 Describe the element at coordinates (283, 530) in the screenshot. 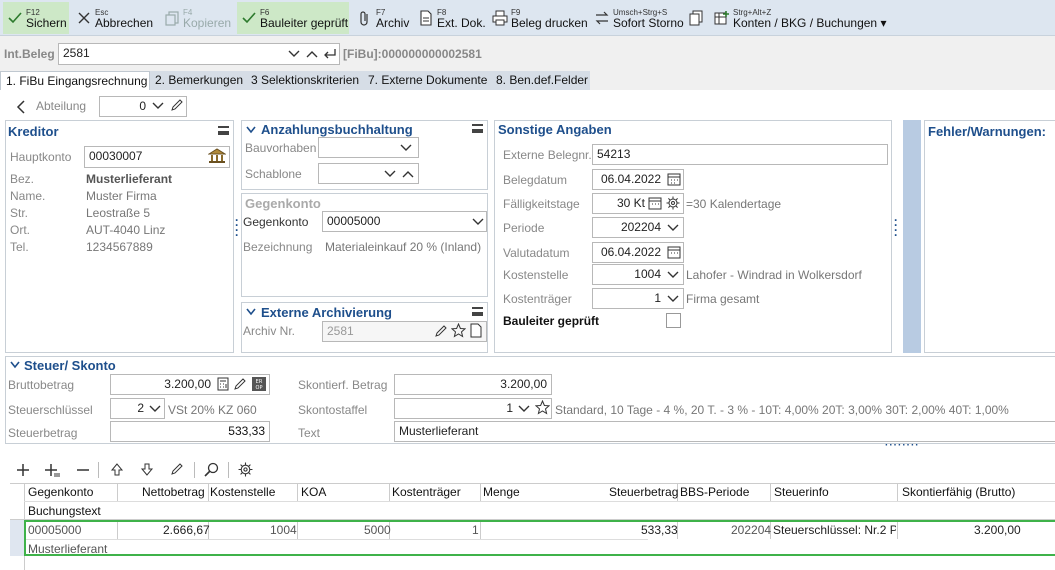

I see `row-kostenstelle: 1004` at that location.